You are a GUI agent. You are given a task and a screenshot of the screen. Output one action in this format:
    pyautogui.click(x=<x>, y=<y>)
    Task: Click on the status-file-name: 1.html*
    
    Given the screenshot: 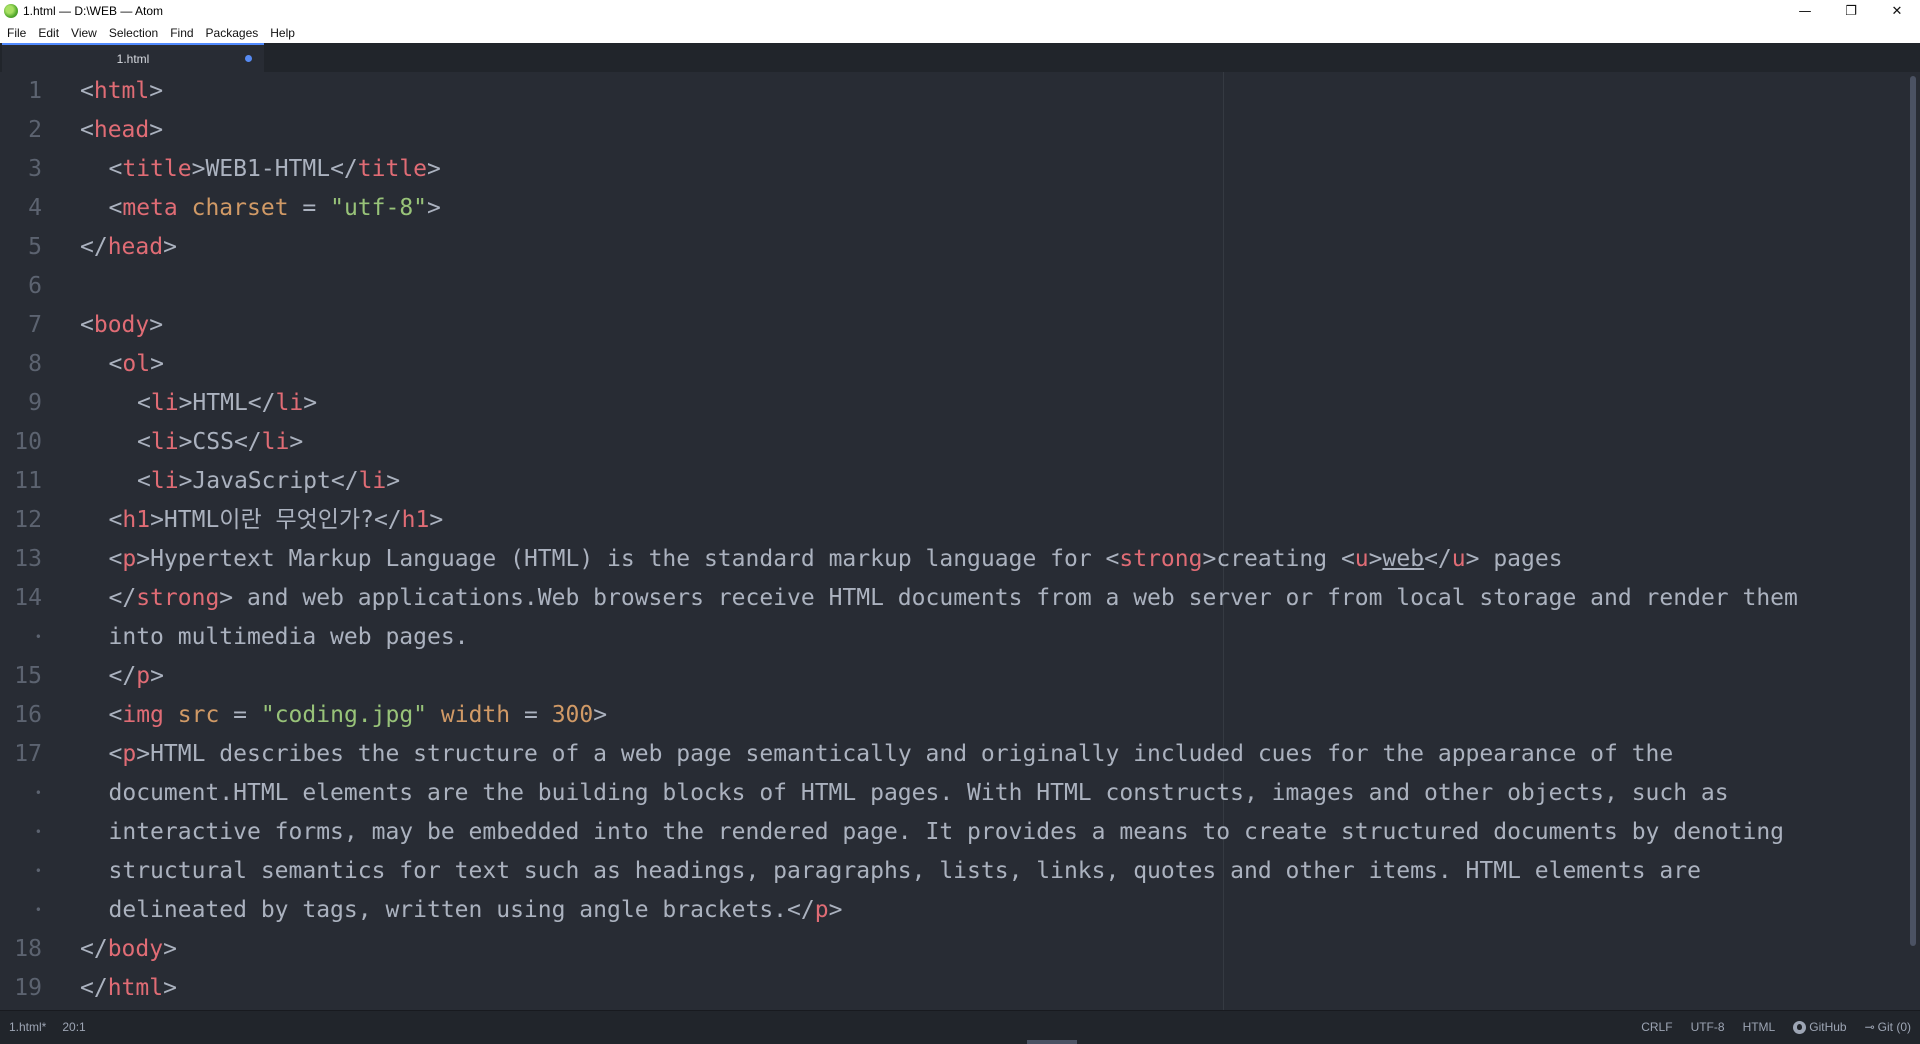 What is the action you would take?
    pyautogui.click(x=27, y=1027)
    